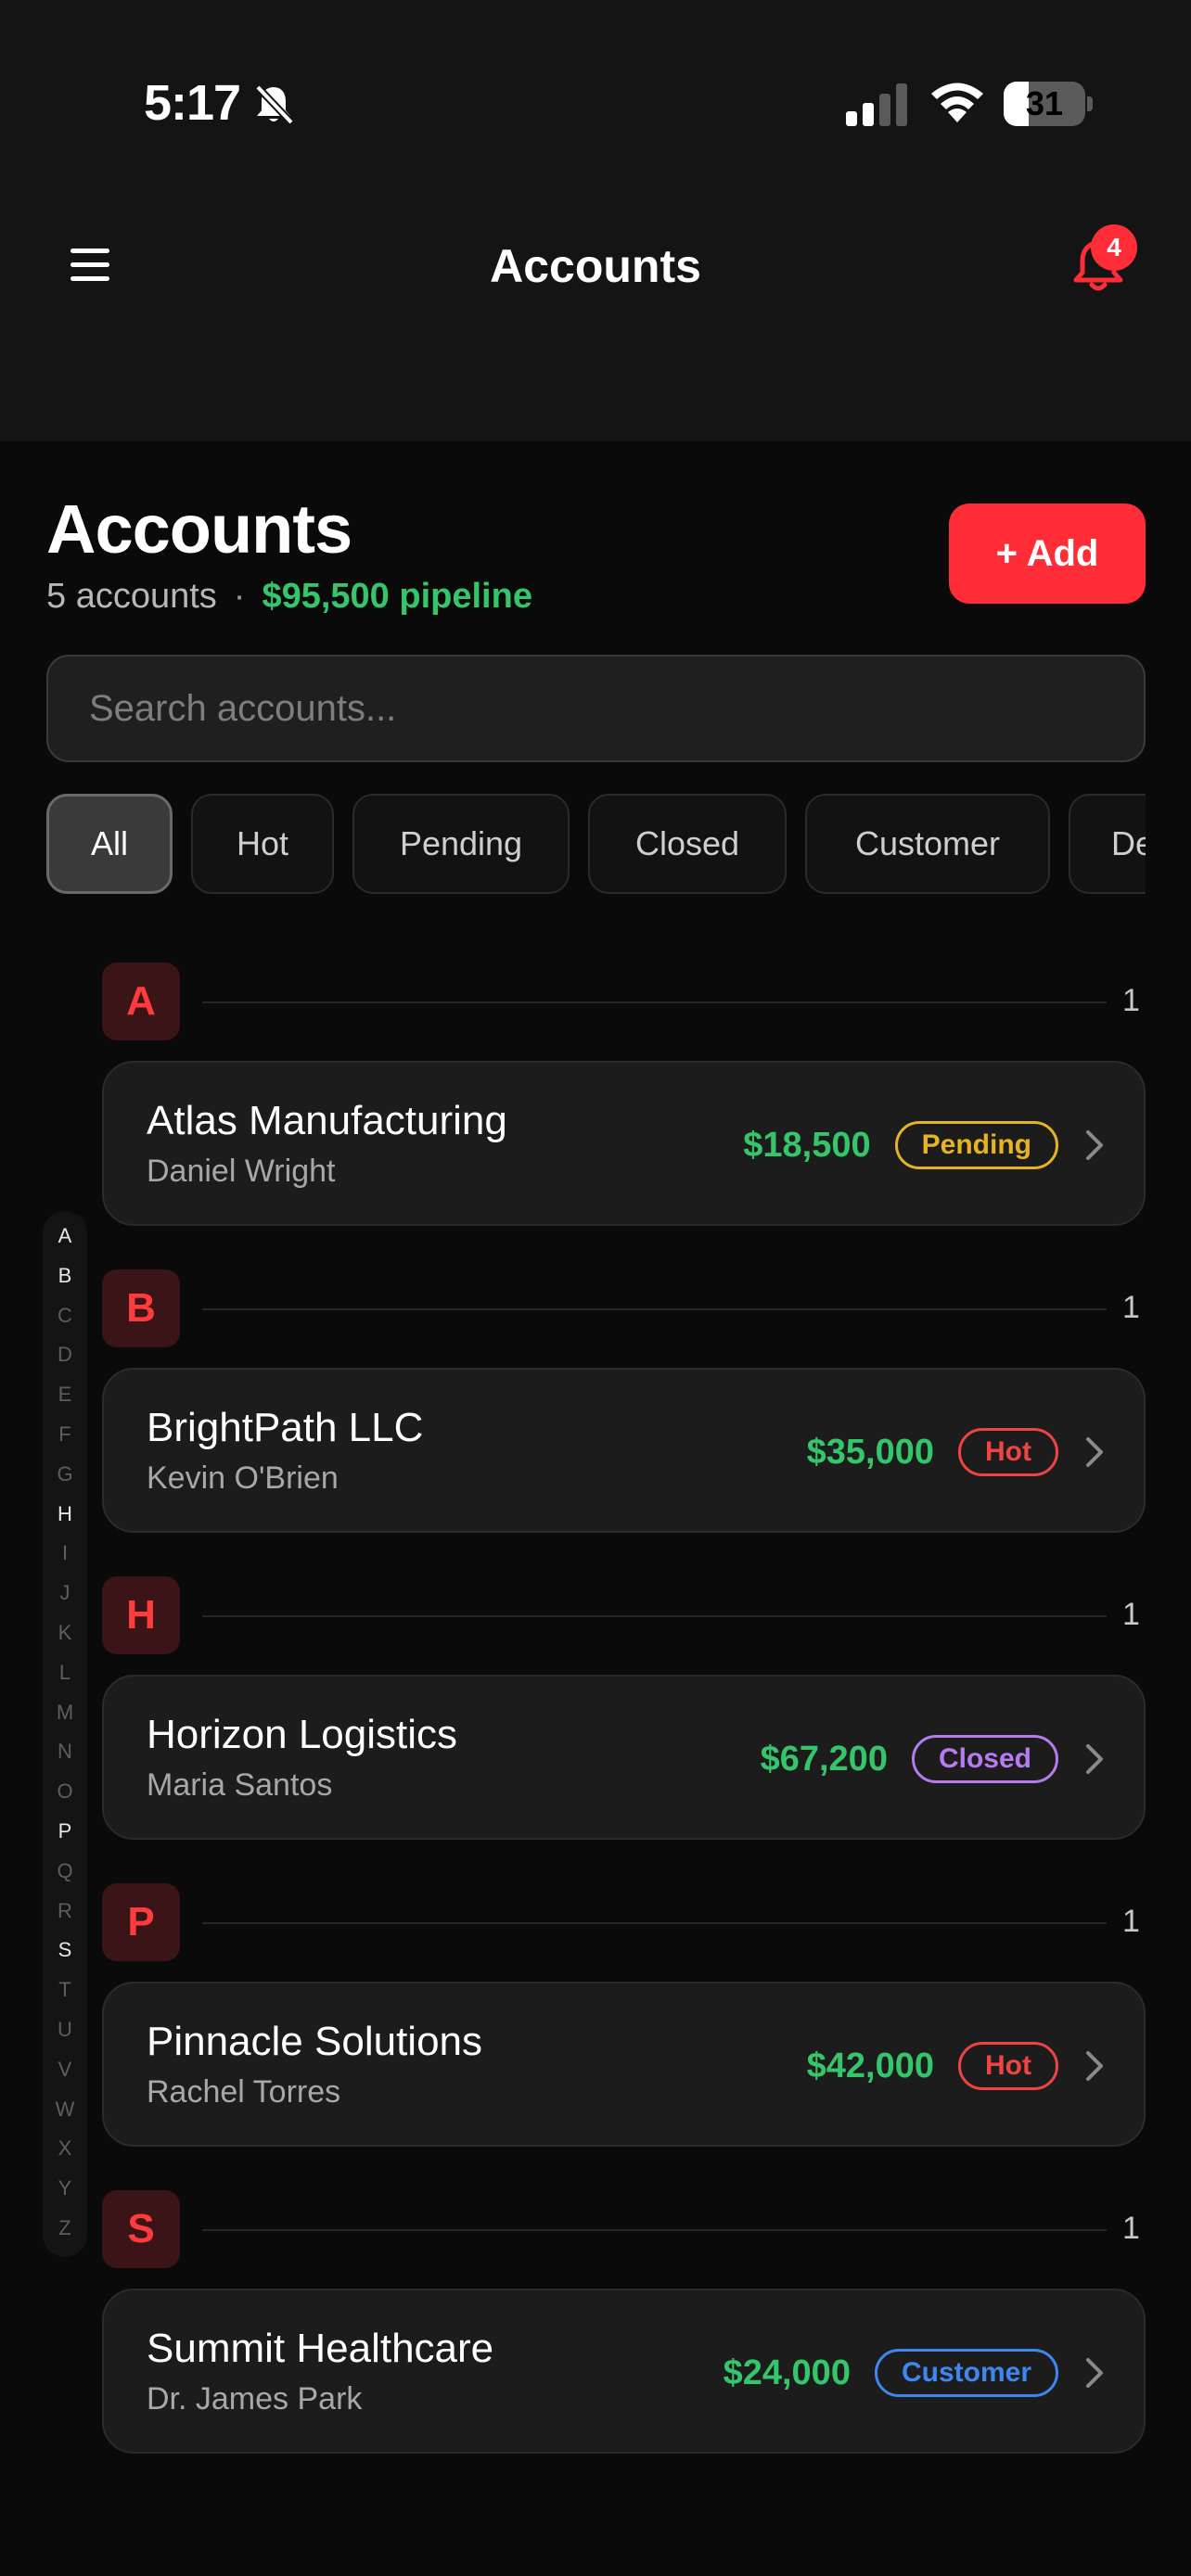  Describe the element at coordinates (957, 2066) in the screenshot. I see `account-meta: $42,000 Hot` at that location.